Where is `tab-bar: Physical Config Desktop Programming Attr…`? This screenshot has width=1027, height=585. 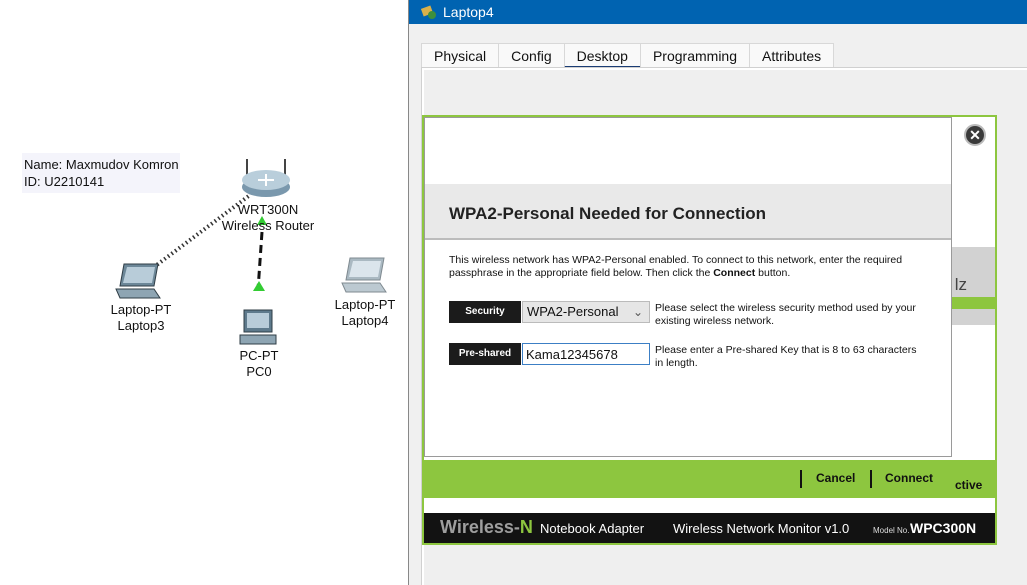 tab-bar: Physical Config Desktop Programming Attr… is located at coordinates (628, 56).